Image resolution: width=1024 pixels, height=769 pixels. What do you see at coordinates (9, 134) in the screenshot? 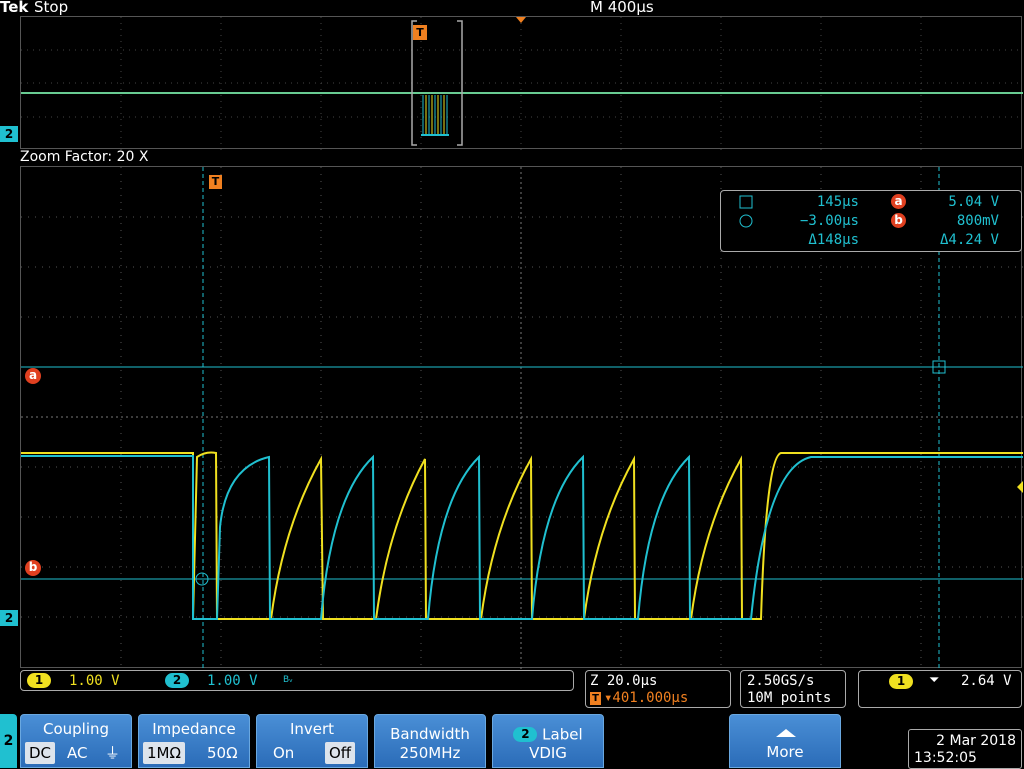
I see `overview-ch2-marker: 2` at bounding box center [9, 134].